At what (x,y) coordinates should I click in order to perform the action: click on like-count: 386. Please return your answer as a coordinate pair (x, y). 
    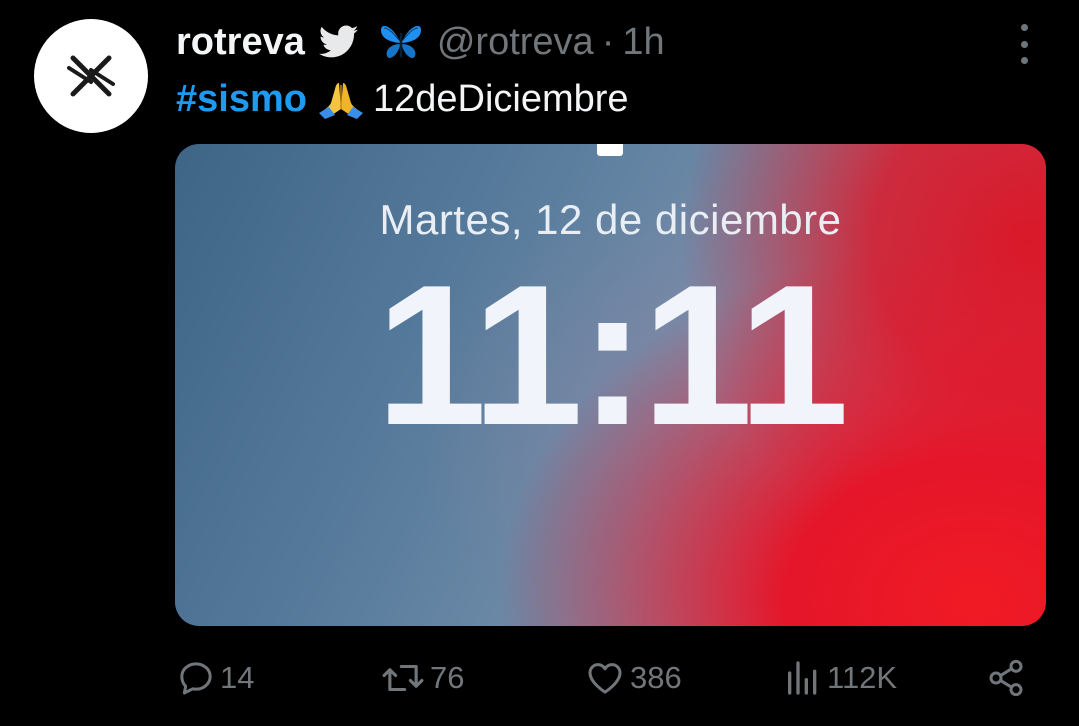
    Looking at the image, I should click on (656, 677).